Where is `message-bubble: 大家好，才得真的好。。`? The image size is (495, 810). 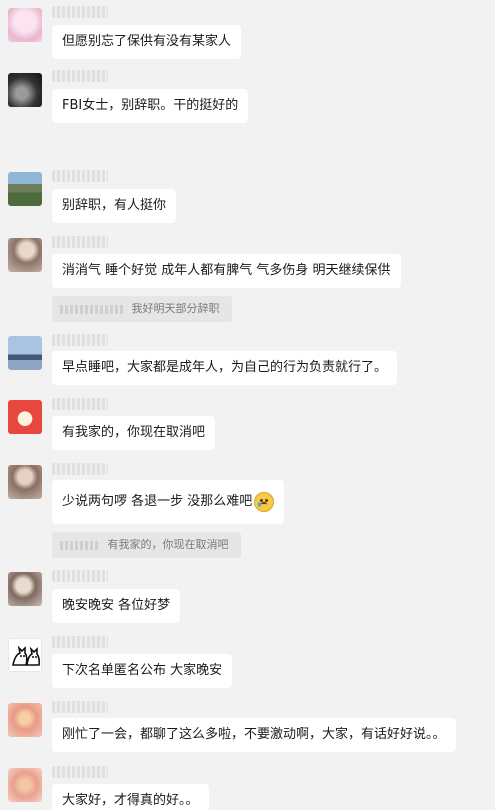
message-bubble: 大家好，才得真的好。。 is located at coordinates (130, 797).